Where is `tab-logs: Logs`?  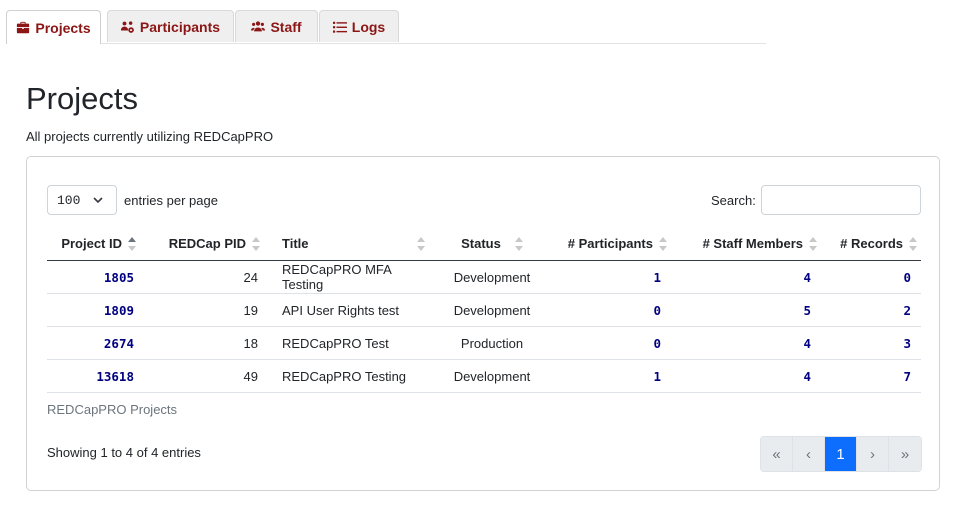
tab-logs: Logs is located at coordinates (359, 26).